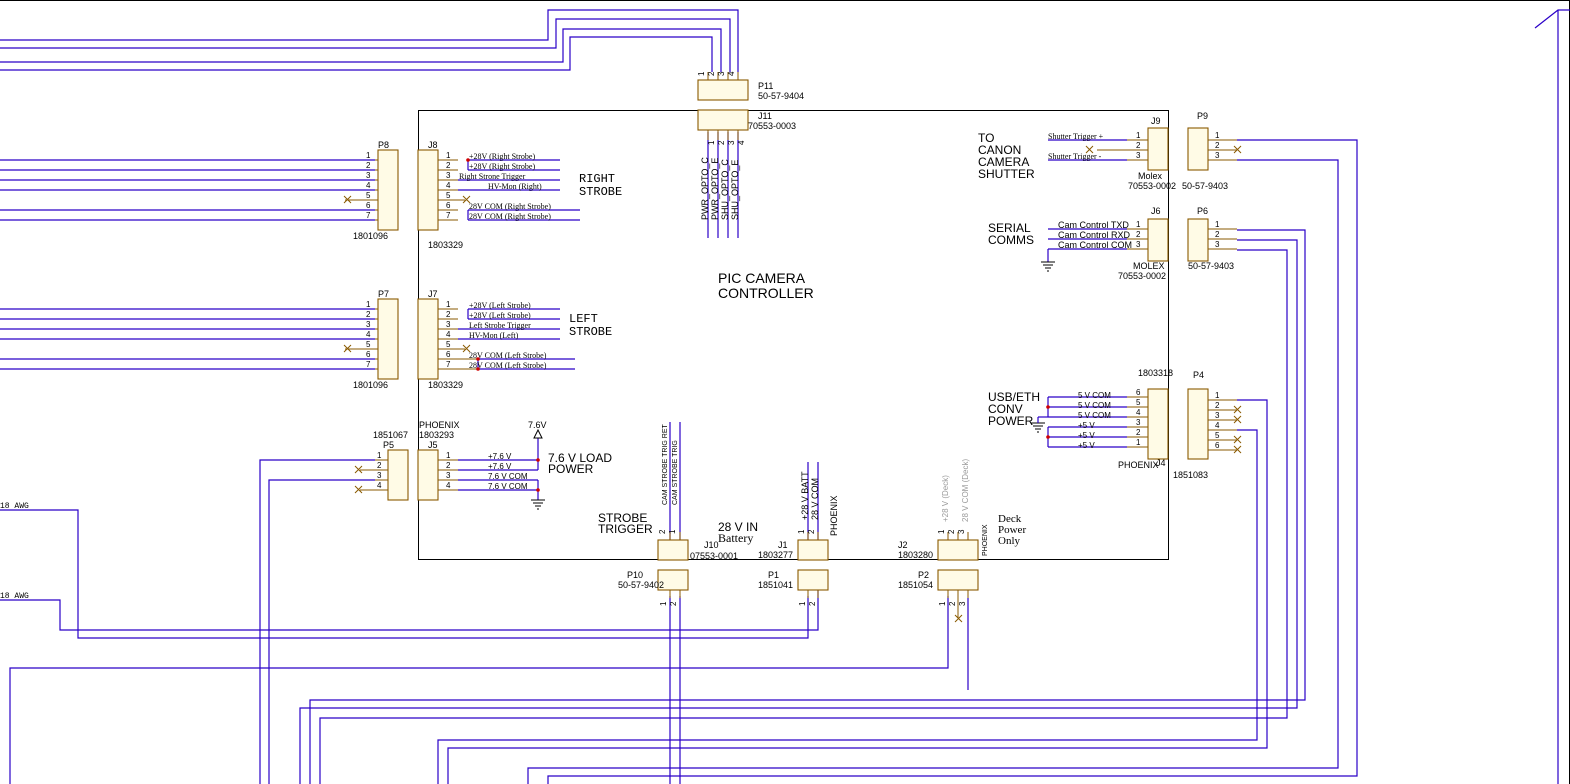  I want to click on j5-body, so click(428, 475).